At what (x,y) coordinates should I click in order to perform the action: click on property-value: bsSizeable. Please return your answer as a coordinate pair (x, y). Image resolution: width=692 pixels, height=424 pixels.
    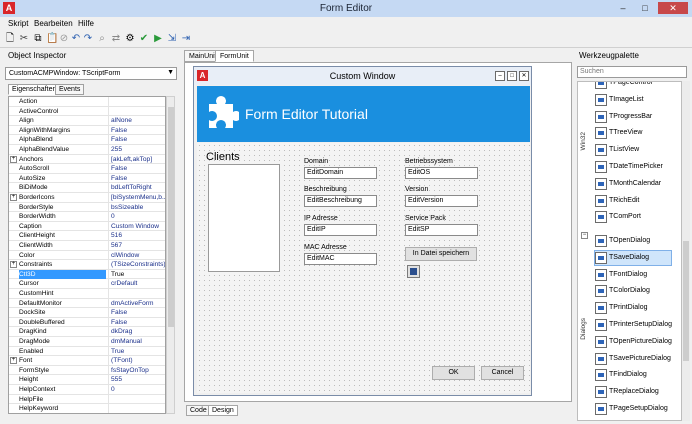
    Looking at the image, I should click on (136, 207).